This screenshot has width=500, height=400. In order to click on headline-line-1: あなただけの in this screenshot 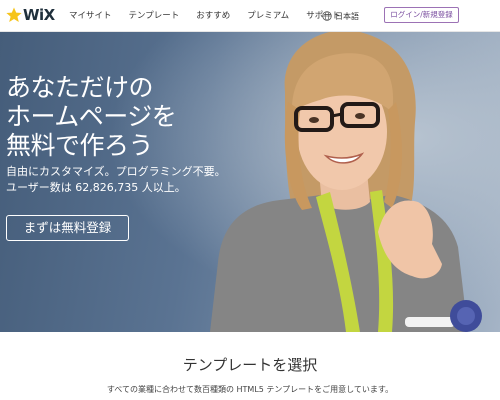, I will do `click(80, 87)`.